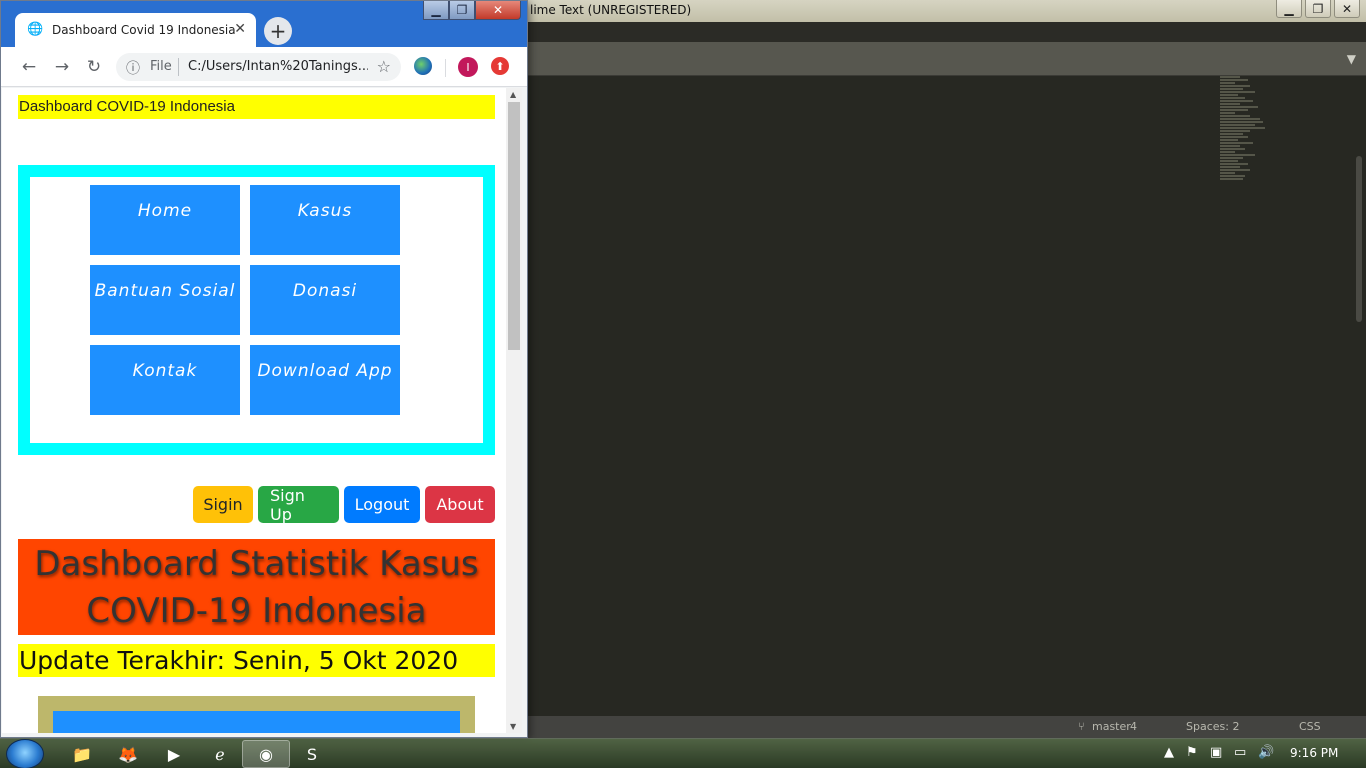  I want to click on sublime-text-icon: S, so click(312, 754).